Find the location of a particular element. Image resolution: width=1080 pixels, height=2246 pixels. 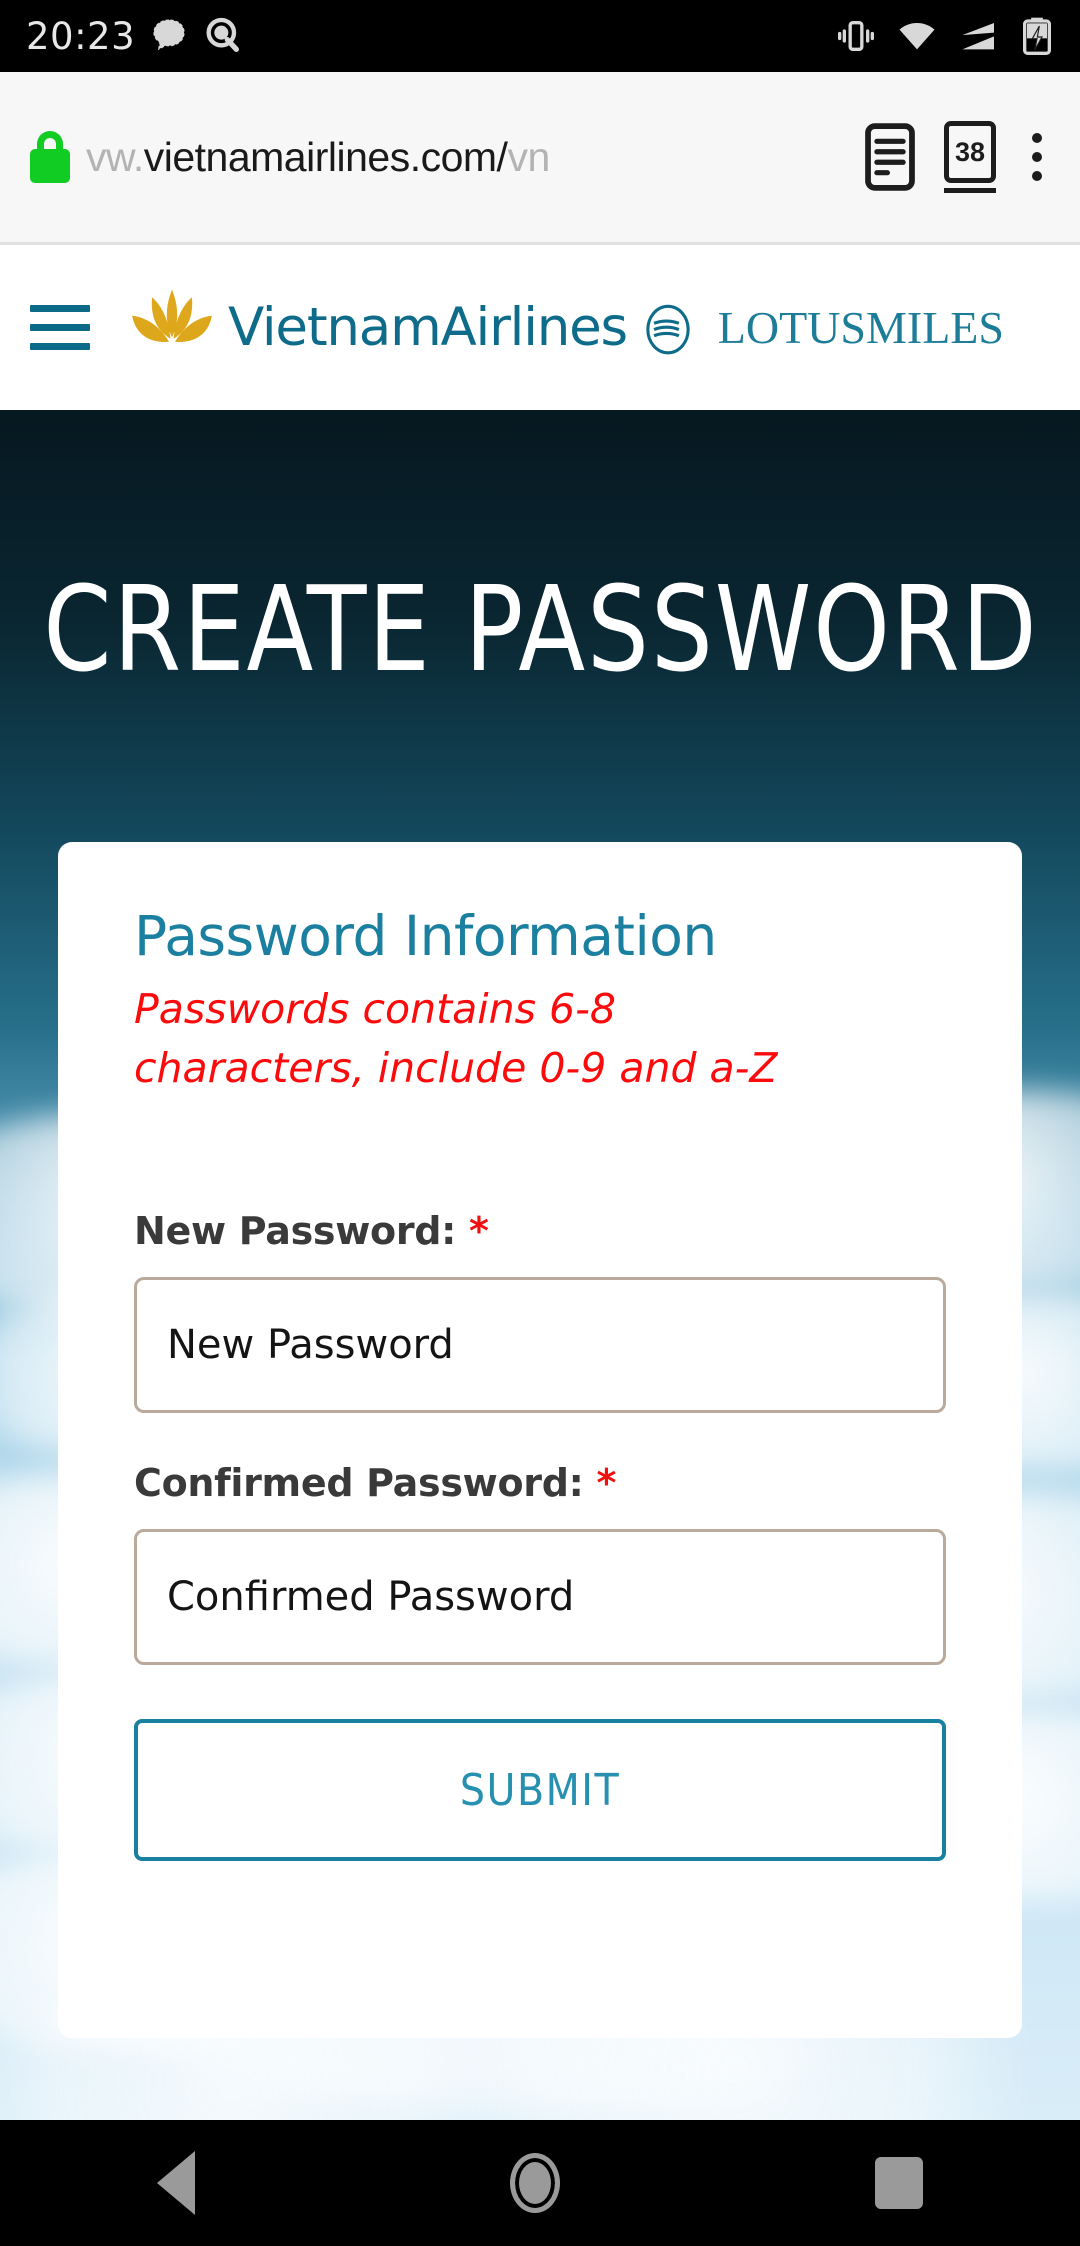

url-prefix: vw. is located at coordinates (115, 156).